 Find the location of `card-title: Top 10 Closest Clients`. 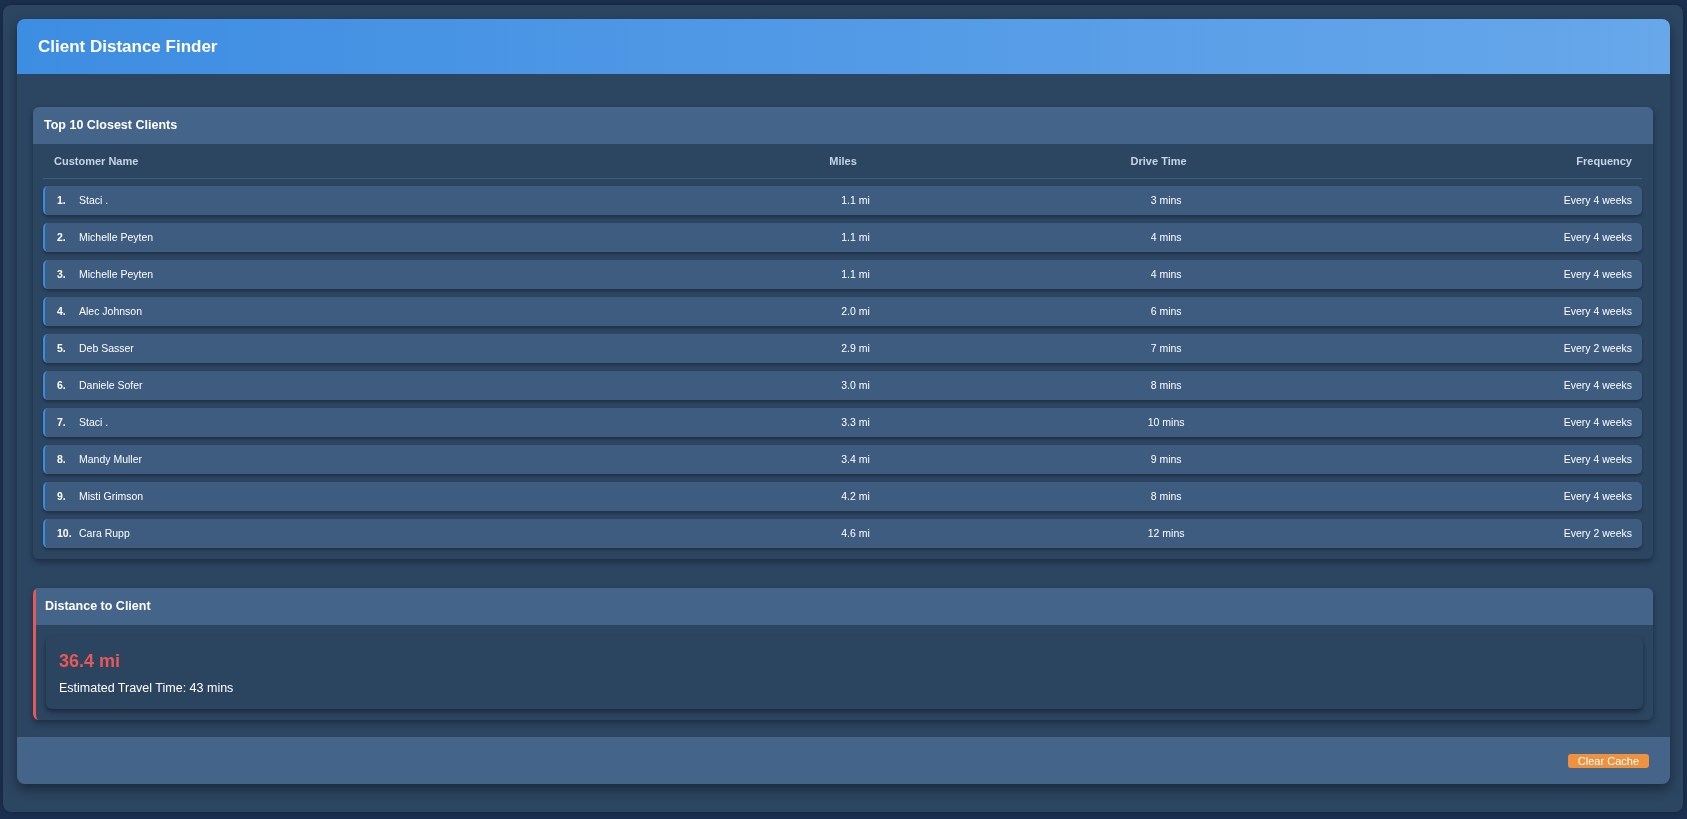

card-title: Top 10 Closest Clients is located at coordinates (111, 126).